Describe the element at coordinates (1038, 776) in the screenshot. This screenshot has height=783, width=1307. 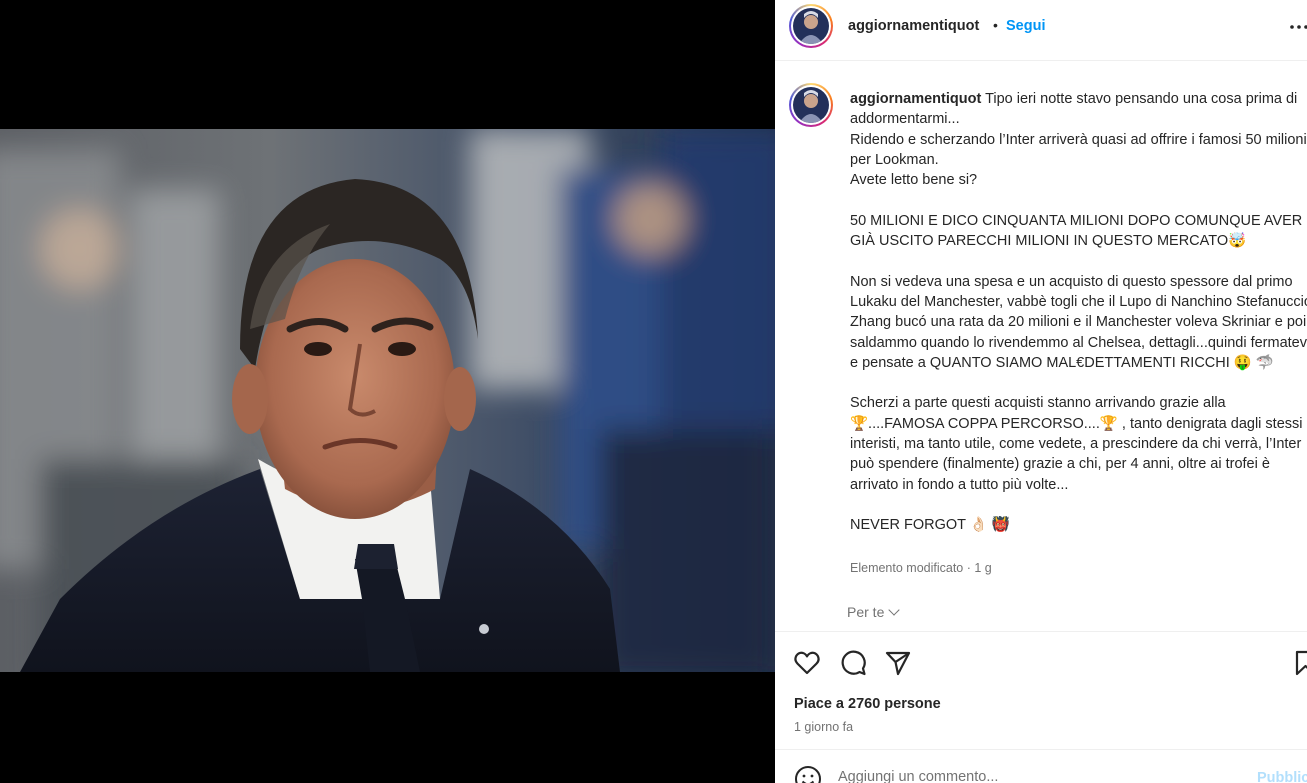
I see `comment-input` at that location.